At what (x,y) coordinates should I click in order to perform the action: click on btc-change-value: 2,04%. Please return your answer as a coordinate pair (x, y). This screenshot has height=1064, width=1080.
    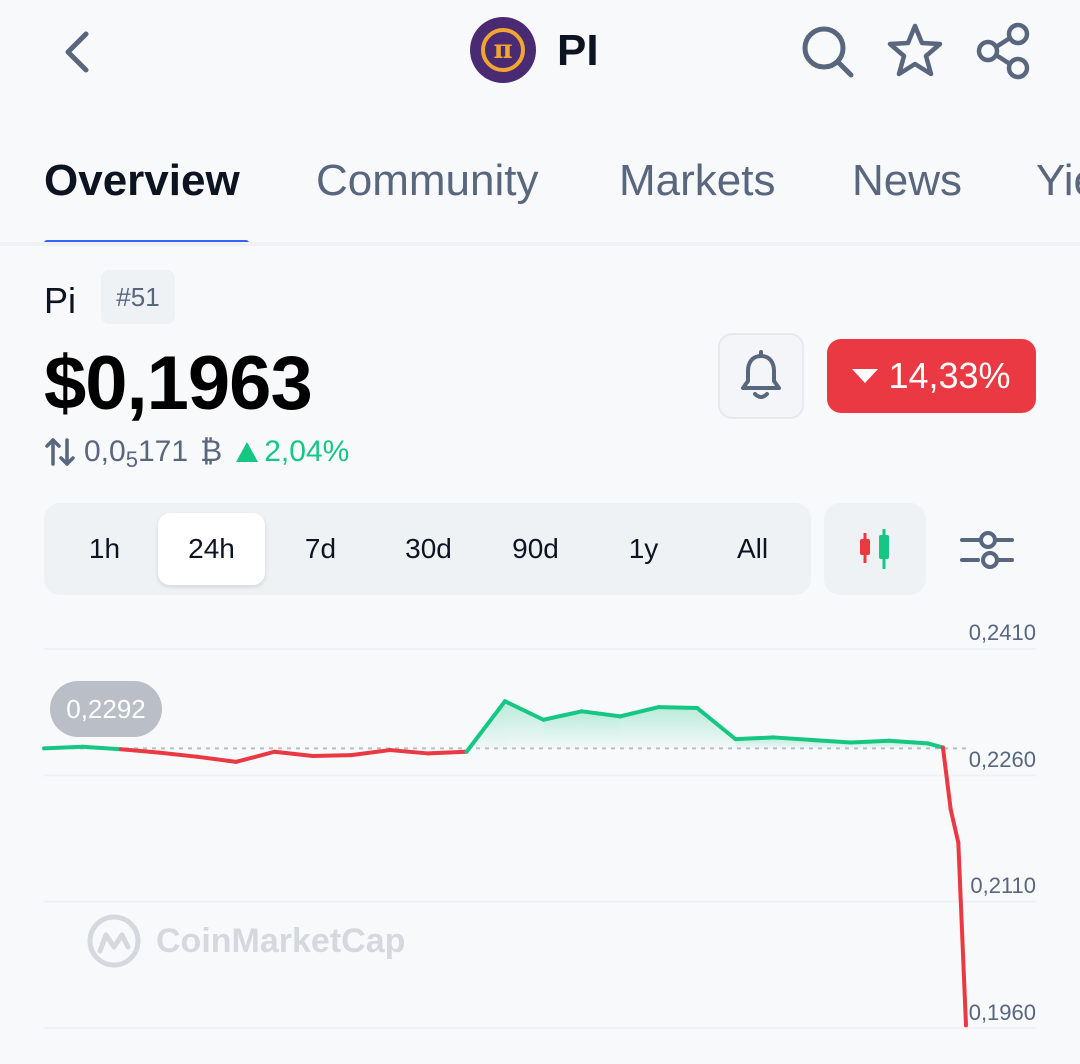
    Looking at the image, I should click on (307, 451).